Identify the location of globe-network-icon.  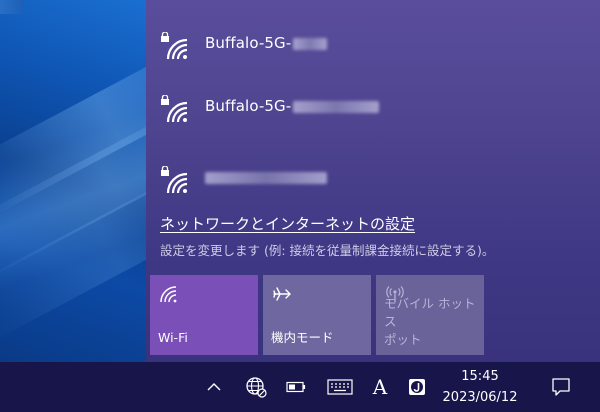
(256, 387).